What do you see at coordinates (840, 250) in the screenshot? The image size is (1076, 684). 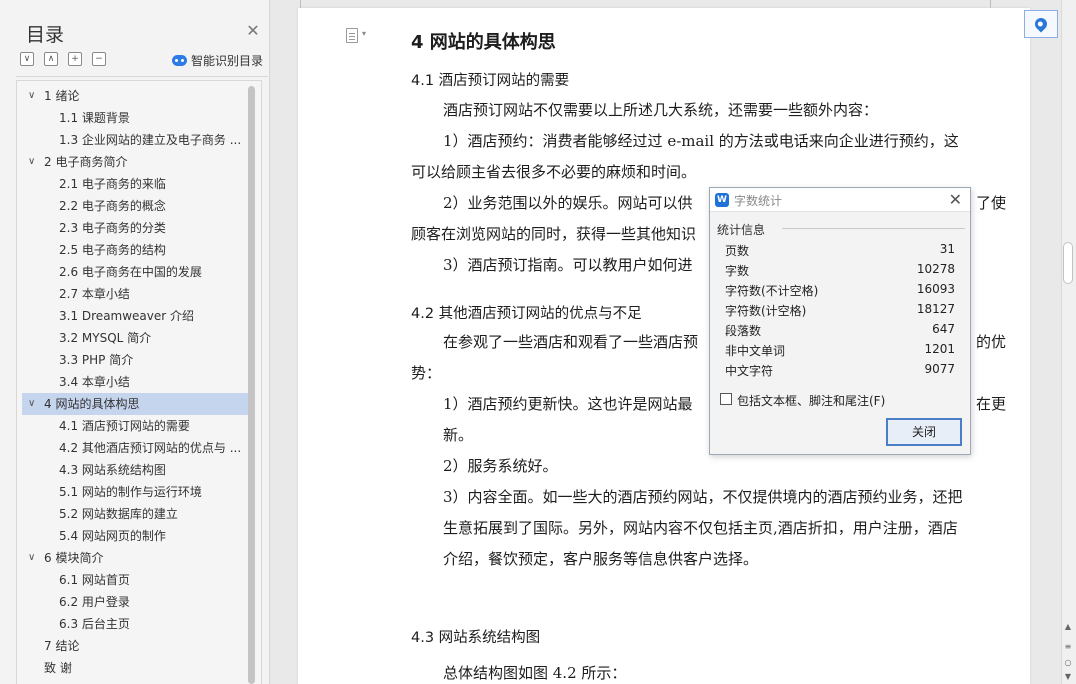 I see `stat-row: 页数 31` at bounding box center [840, 250].